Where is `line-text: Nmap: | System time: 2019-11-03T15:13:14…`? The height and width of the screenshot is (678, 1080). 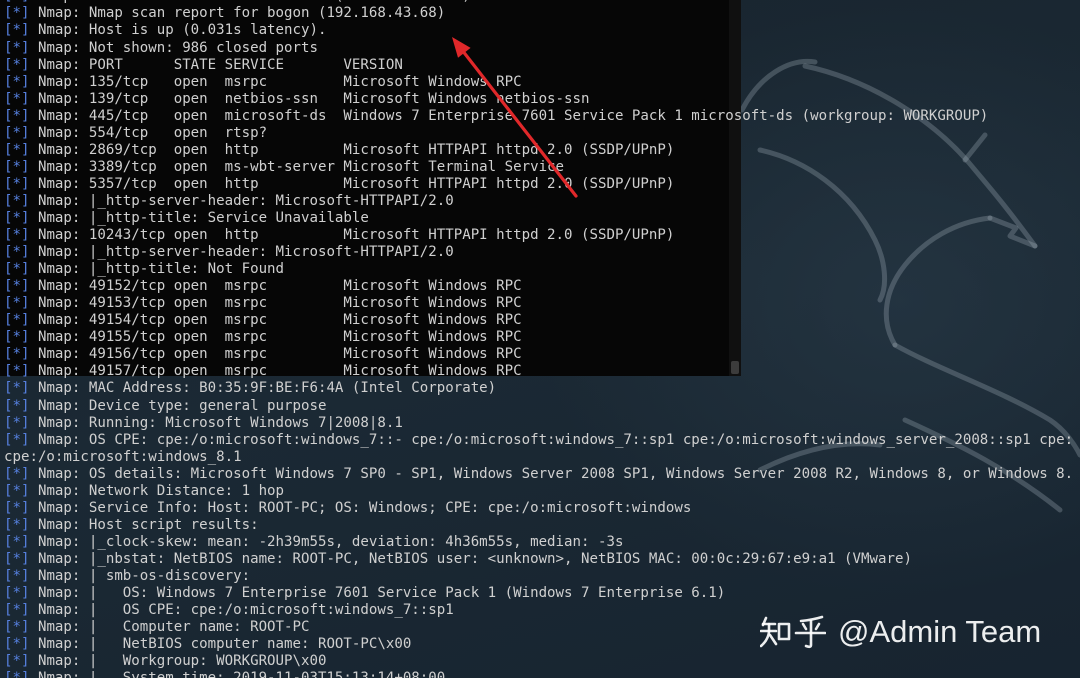 line-text: Nmap: | System time: 2019-11-03T15:13:14… is located at coordinates (241, 674).